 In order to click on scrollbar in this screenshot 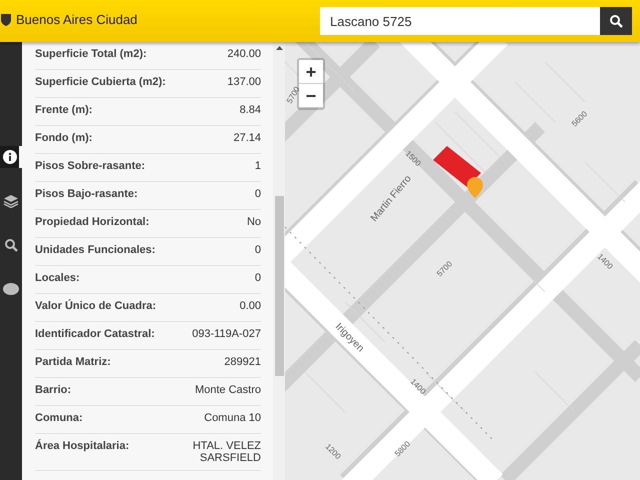, I will do `click(279, 261)`.